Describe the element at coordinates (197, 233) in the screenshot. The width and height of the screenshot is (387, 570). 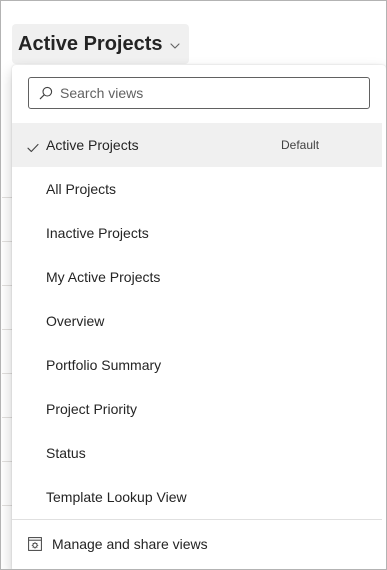
I see `view-item-inactive-projects: Inactive Projects` at that location.